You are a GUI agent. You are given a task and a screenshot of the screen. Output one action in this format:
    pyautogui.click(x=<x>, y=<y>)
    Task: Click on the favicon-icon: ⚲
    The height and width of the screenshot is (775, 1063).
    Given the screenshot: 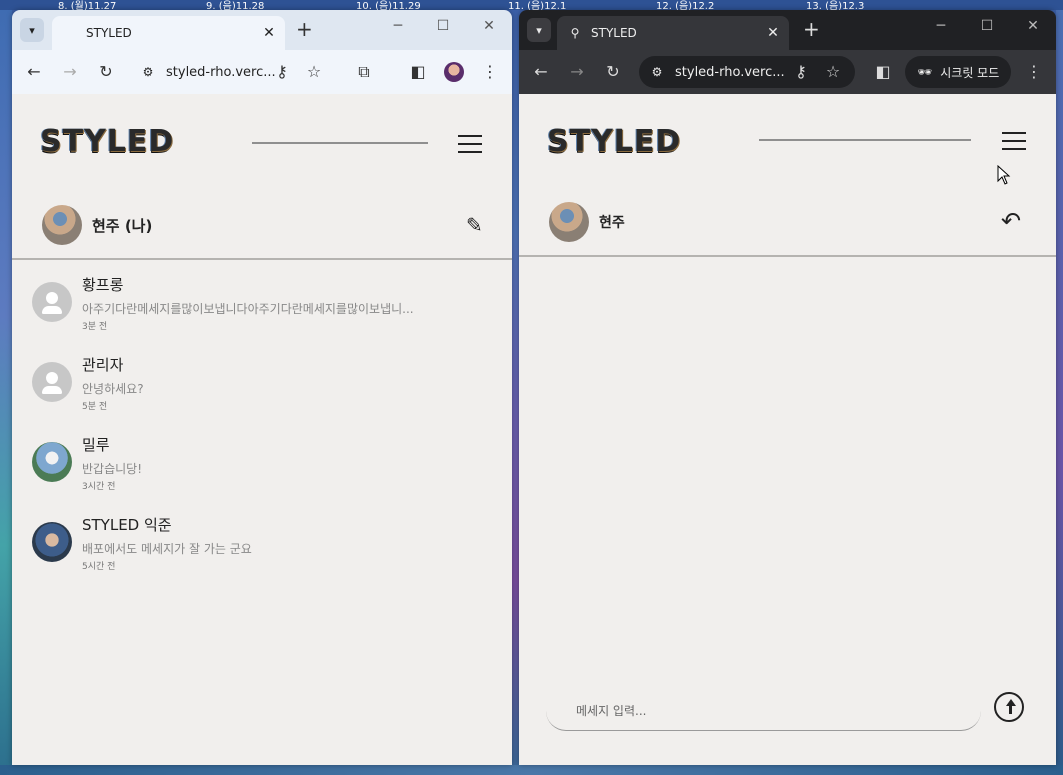 What is the action you would take?
    pyautogui.click(x=575, y=33)
    